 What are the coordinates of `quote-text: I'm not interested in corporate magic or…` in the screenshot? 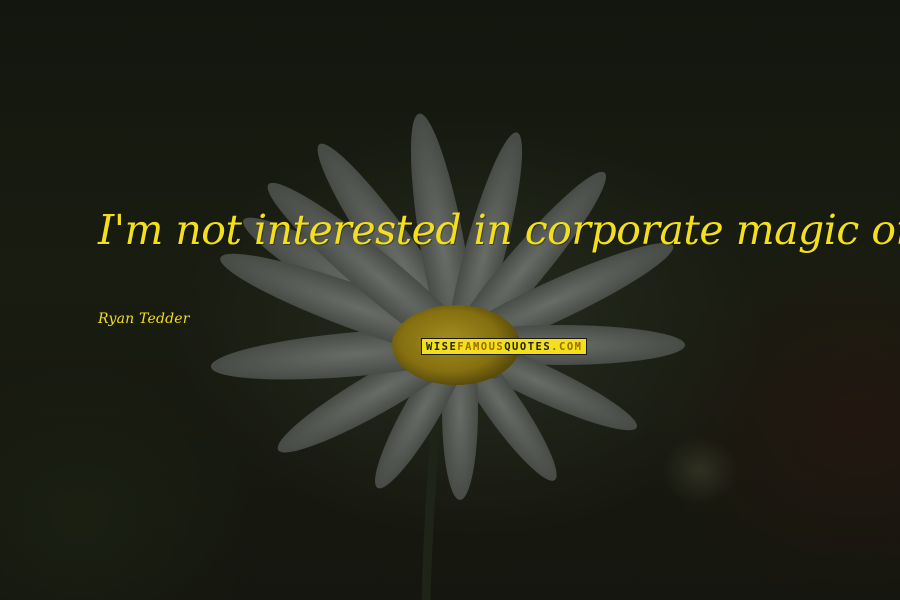 It's located at (499, 230).